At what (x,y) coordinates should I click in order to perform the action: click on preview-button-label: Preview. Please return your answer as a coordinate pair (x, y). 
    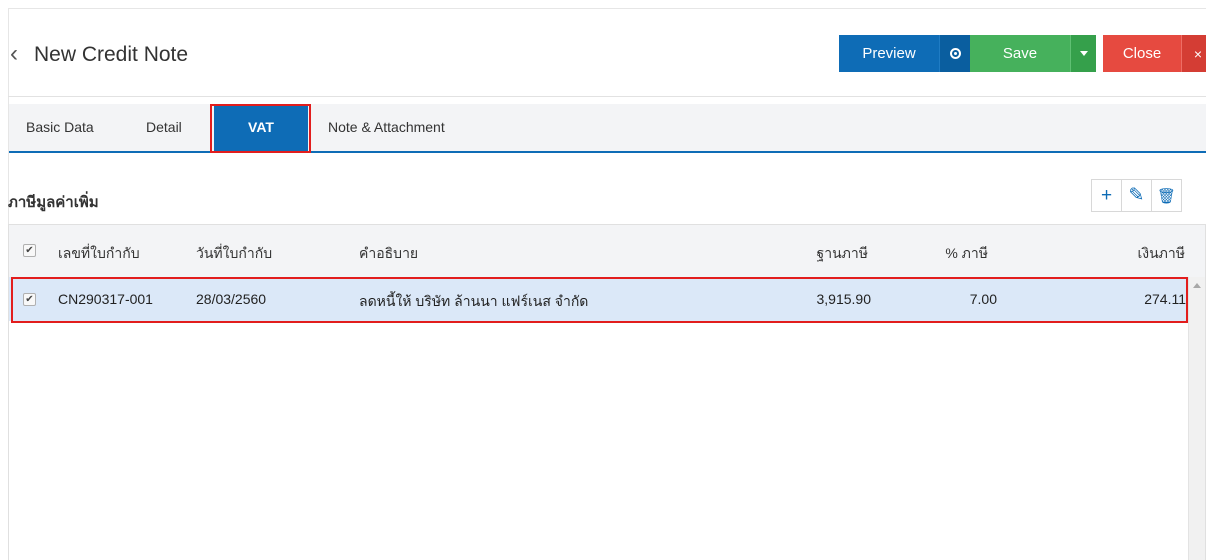
    Looking at the image, I should click on (889, 53).